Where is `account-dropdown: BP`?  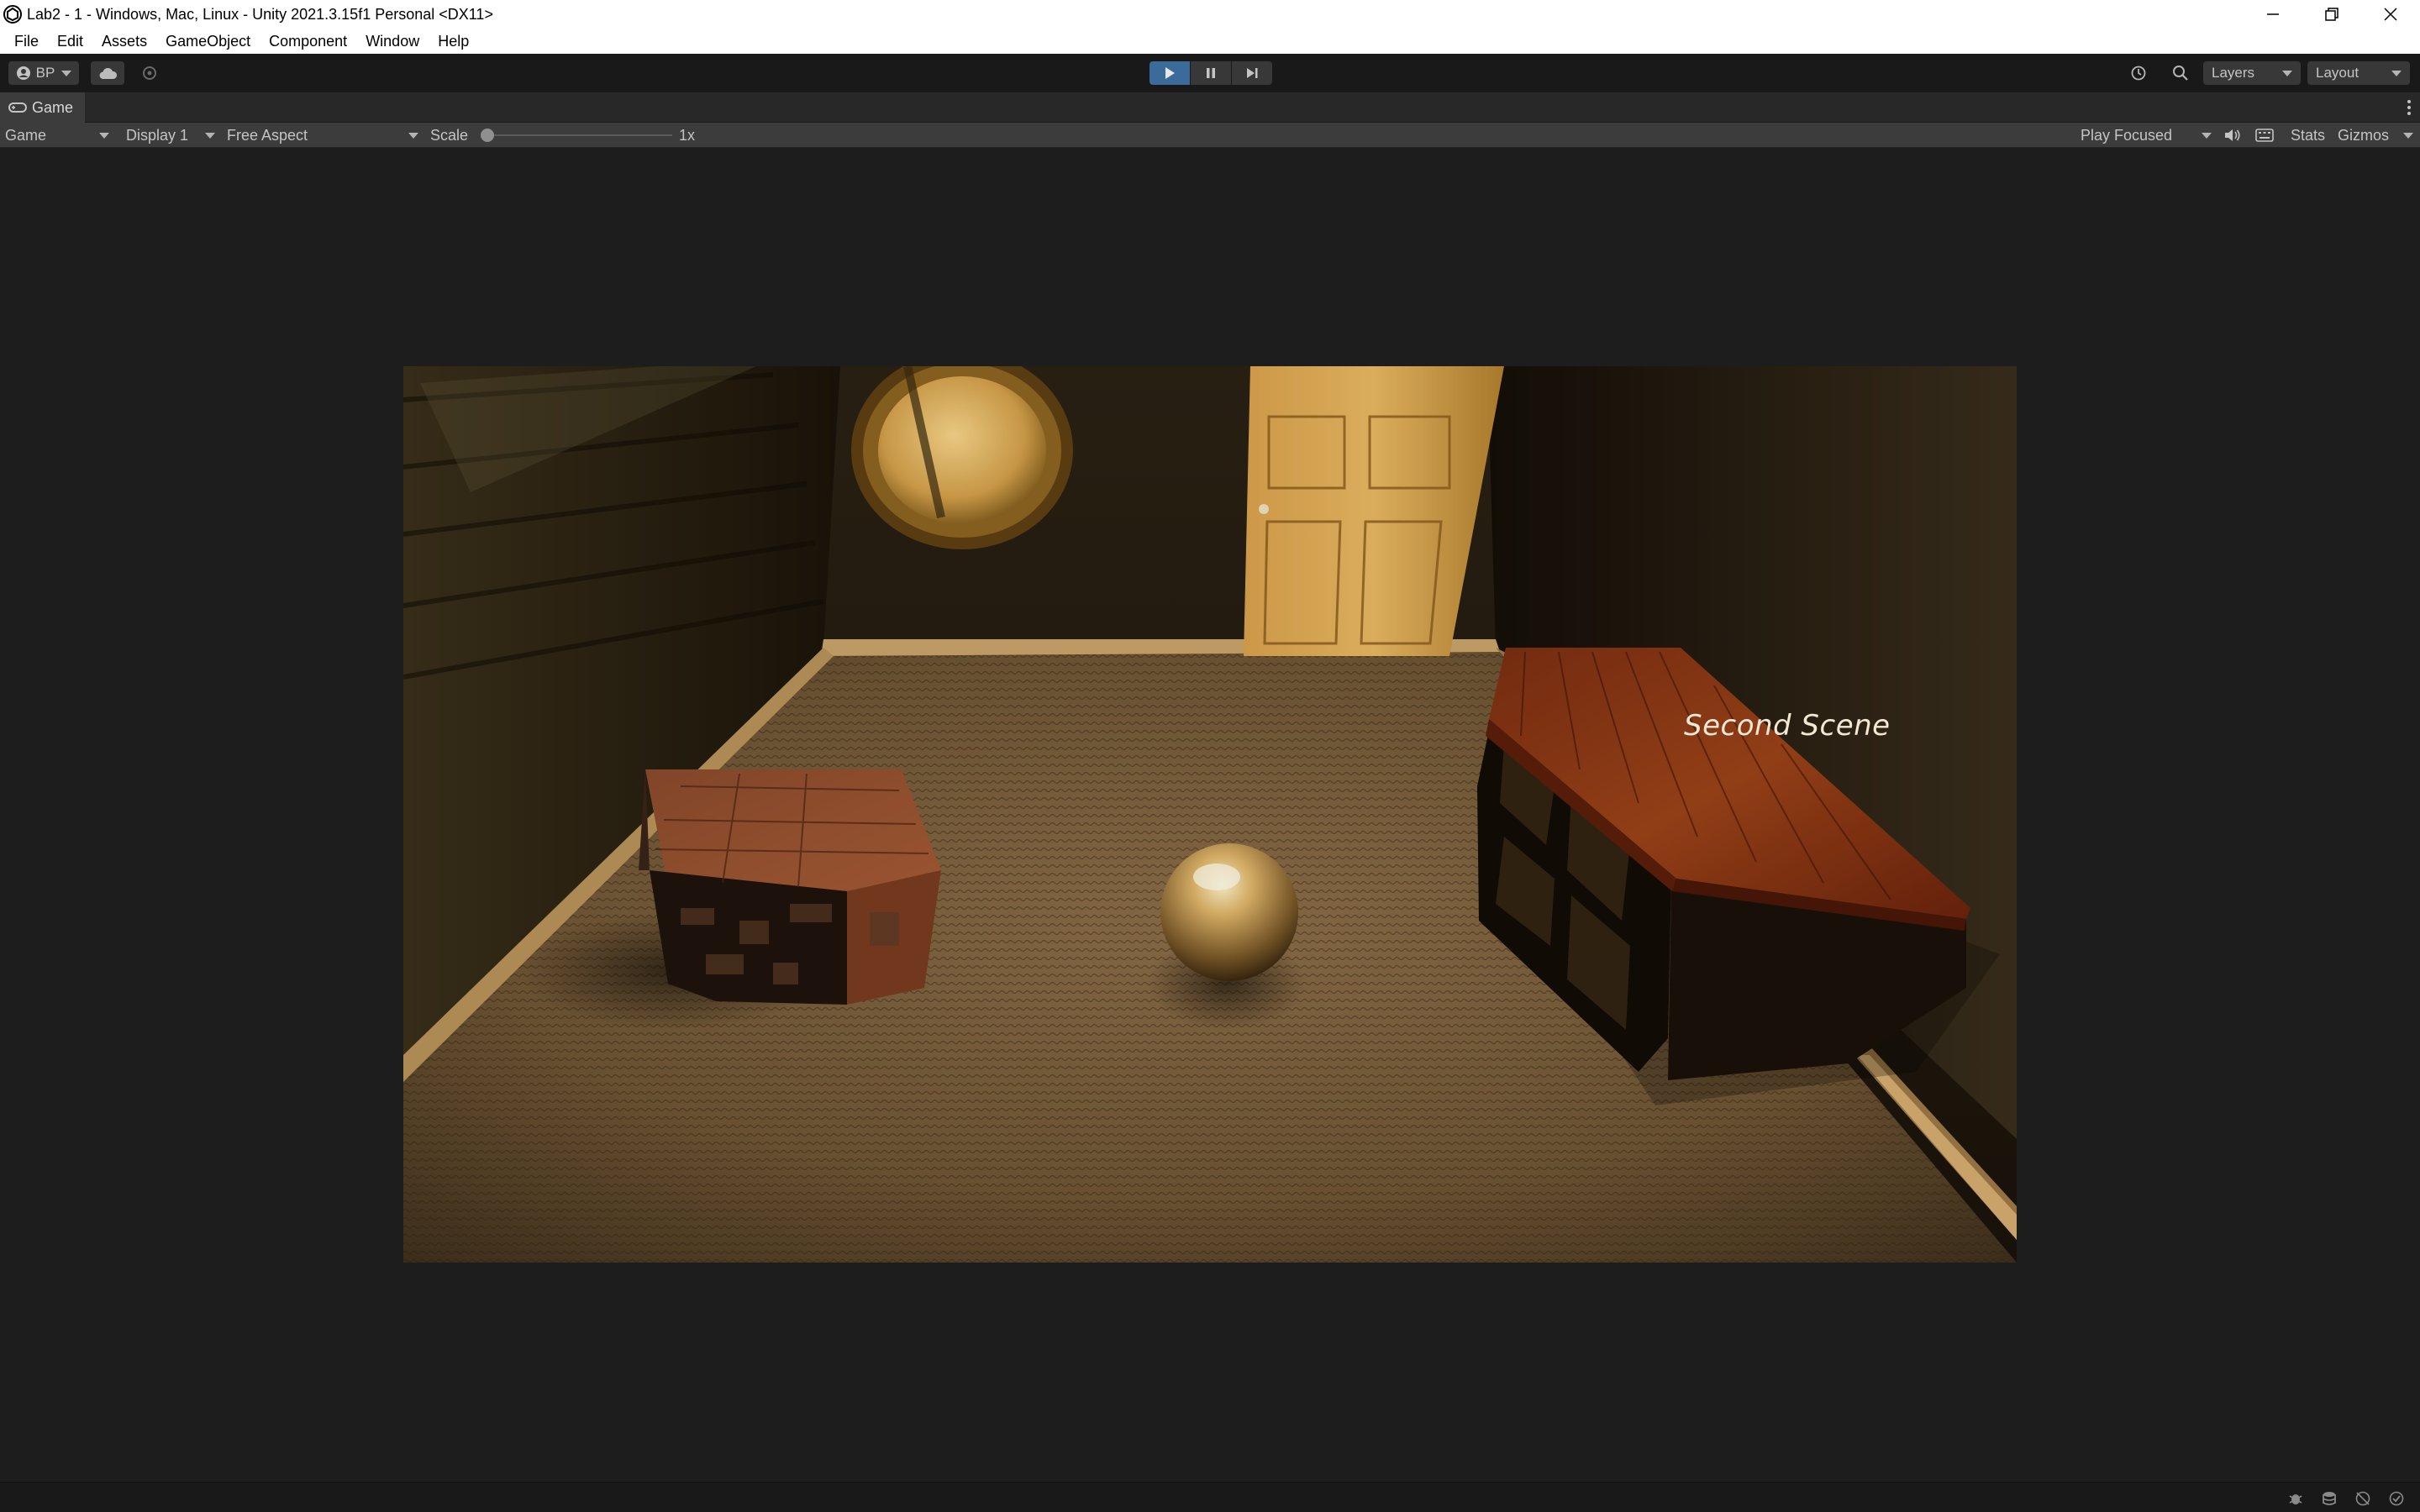 account-dropdown: BP is located at coordinates (43, 73).